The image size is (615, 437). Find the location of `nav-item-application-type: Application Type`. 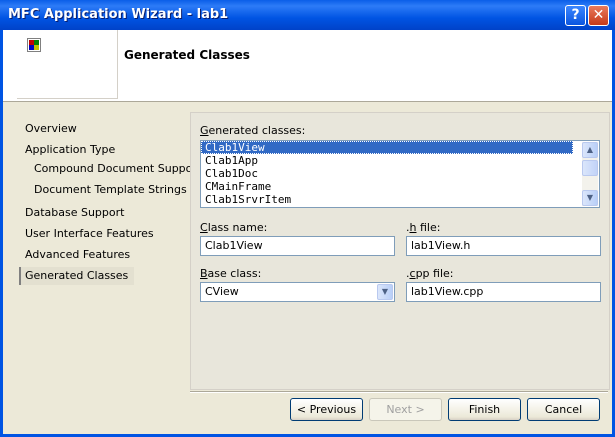

nav-item-application-type: Application Type is located at coordinates (70, 149).